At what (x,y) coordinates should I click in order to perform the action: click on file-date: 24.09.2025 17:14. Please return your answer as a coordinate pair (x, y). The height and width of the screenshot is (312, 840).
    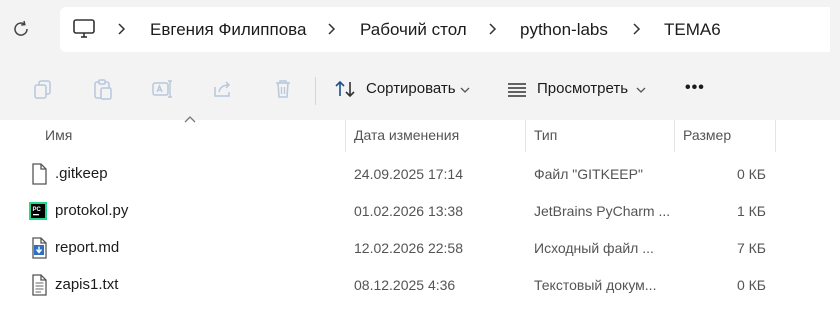
    Looking at the image, I should click on (408, 174).